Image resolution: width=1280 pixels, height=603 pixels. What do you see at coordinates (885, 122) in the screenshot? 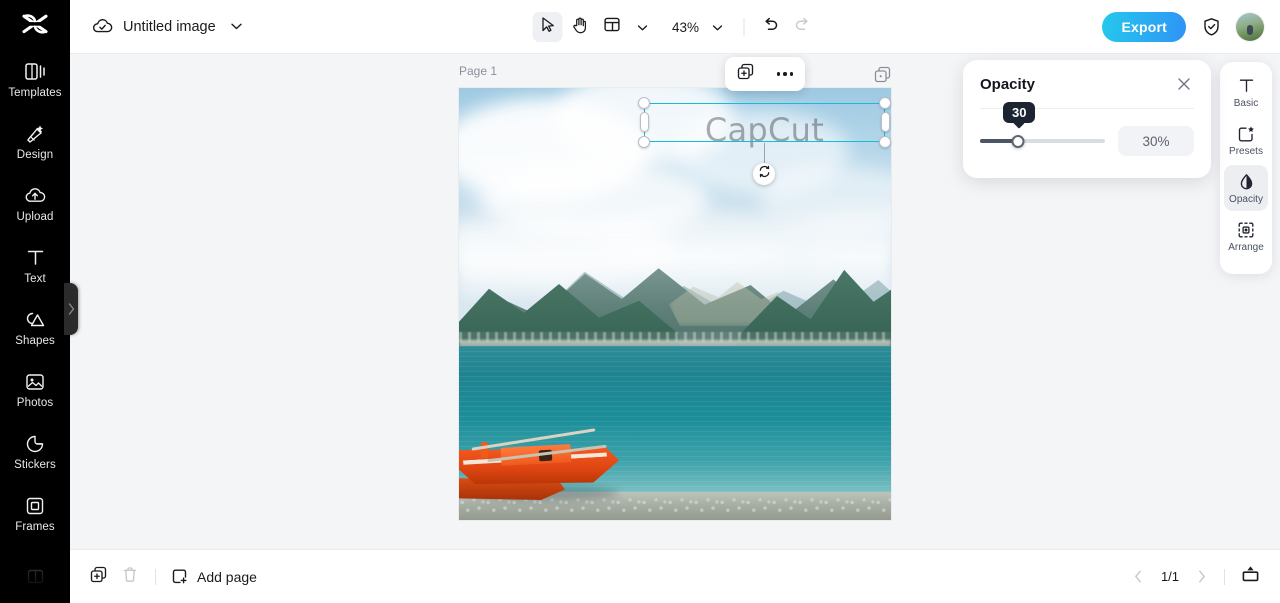
I see `resize-handle-right` at bounding box center [885, 122].